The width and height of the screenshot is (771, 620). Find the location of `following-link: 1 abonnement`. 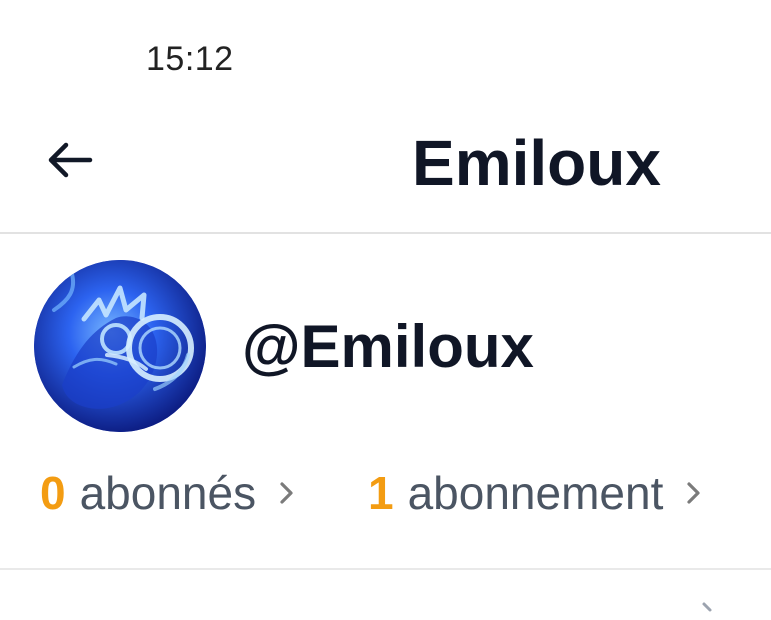

following-link: 1 abonnement is located at coordinates (535, 493).